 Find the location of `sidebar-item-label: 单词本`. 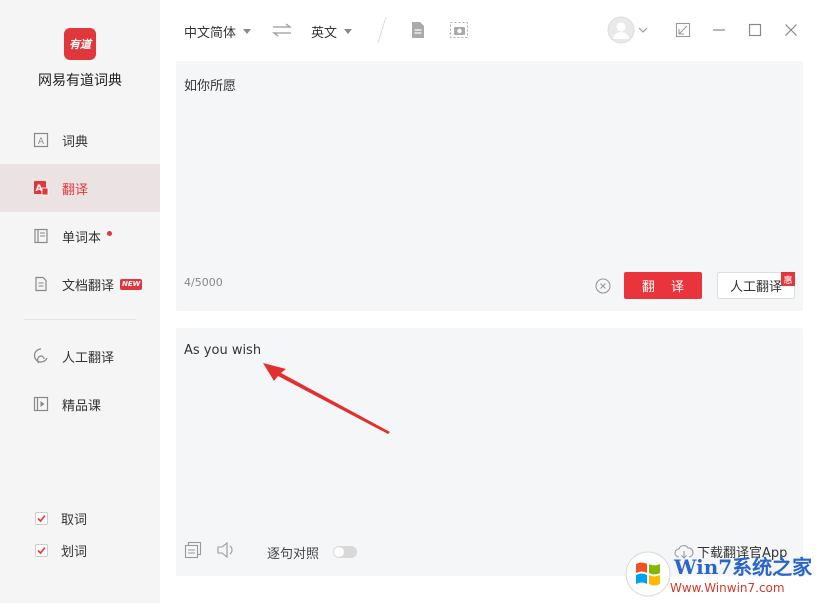

sidebar-item-label: 单词本 is located at coordinates (82, 238).